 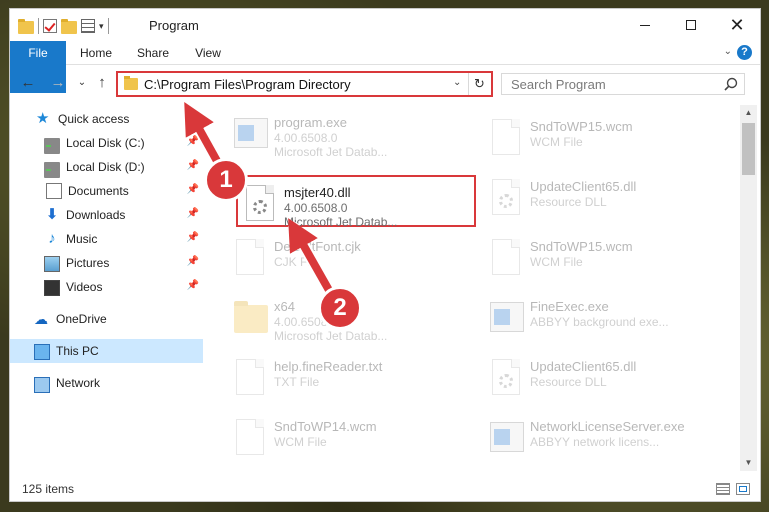 I want to click on sidebar-item-documents: Documents 📌, so click(x=106, y=191).